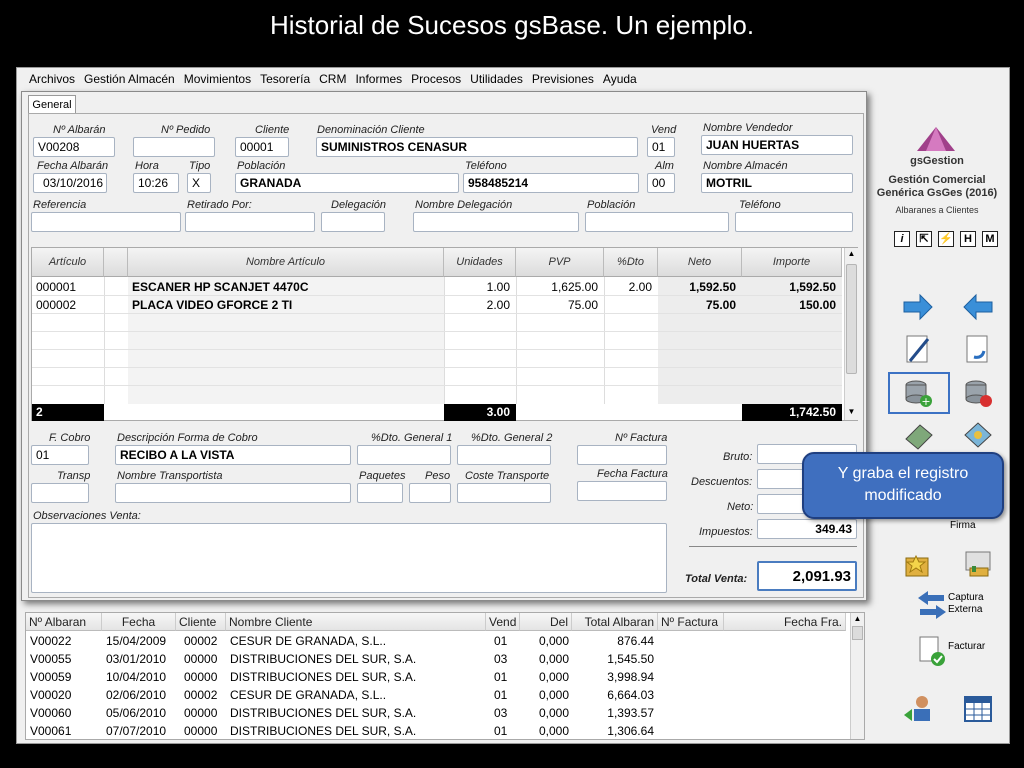 This screenshot has height=768, width=1024. What do you see at coordinates (978, 435) in the screenshot?
I see `map-icon` at bounding box center [978, 435].